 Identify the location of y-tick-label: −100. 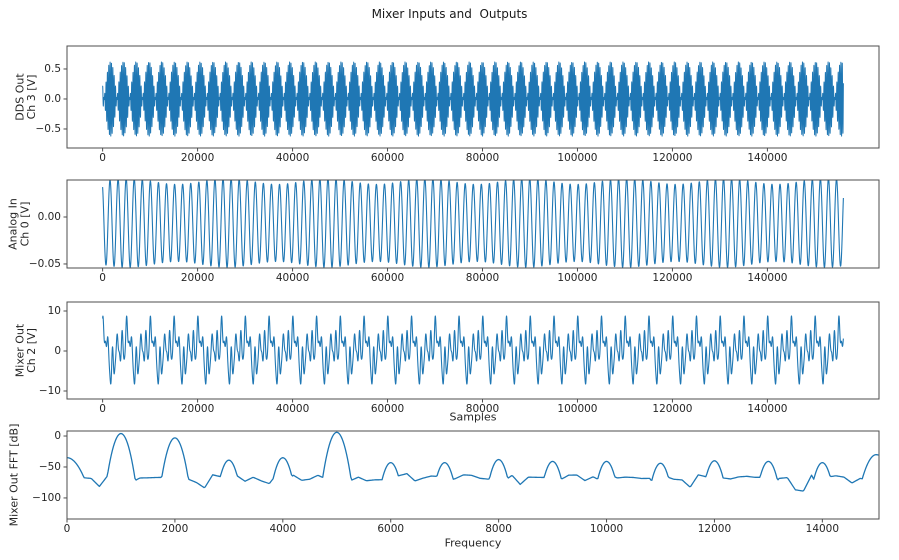
(46, 498).